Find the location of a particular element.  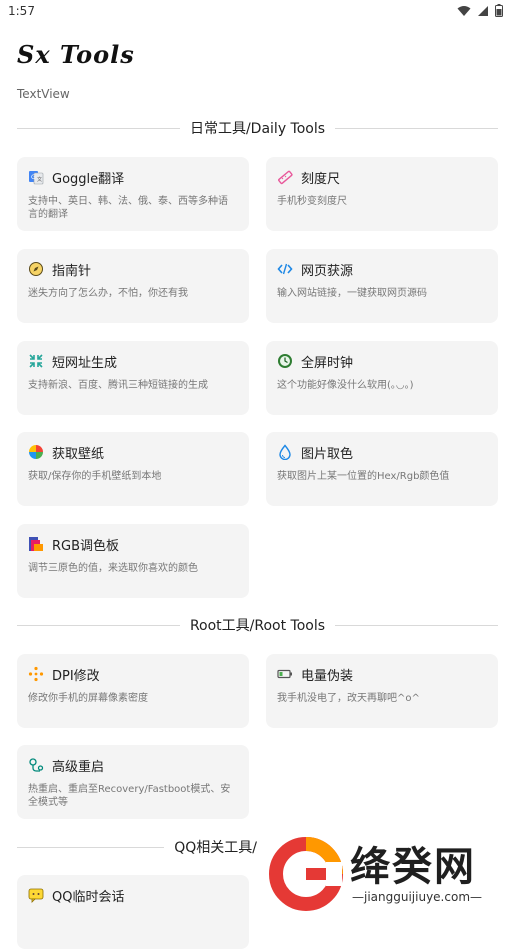

section-title: Root工具/Root Tools is located at coordinates (257, 626).